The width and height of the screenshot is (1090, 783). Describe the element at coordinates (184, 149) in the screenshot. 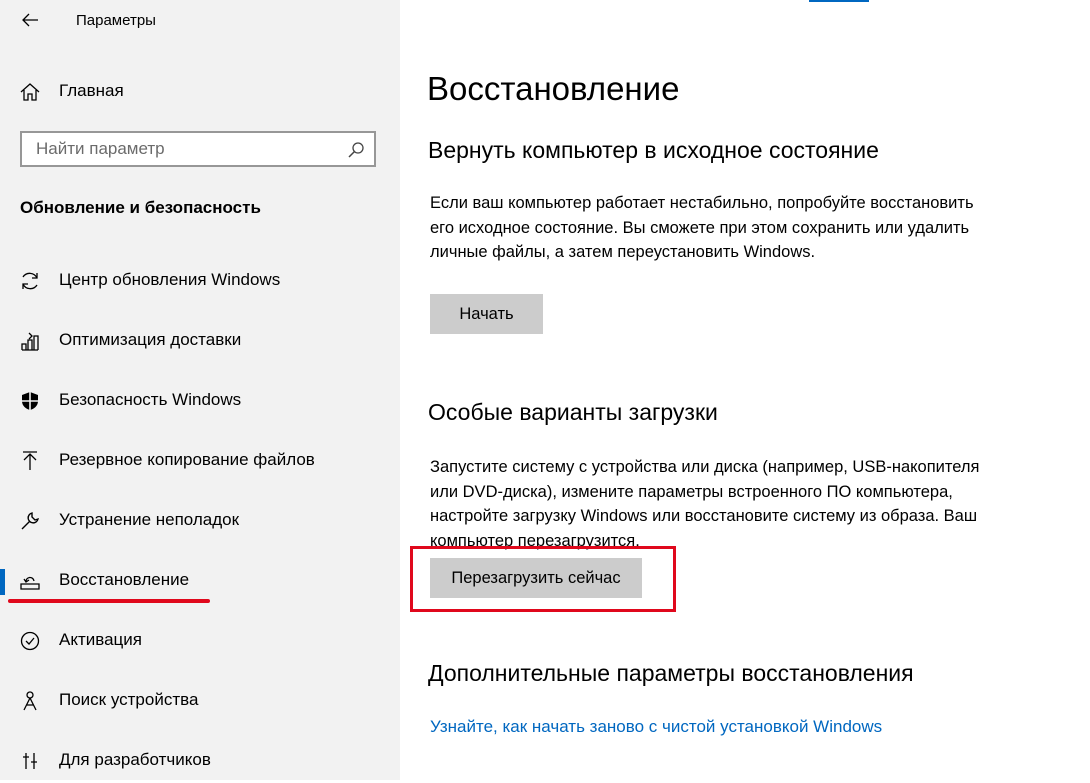

I see `search-input` at that location.